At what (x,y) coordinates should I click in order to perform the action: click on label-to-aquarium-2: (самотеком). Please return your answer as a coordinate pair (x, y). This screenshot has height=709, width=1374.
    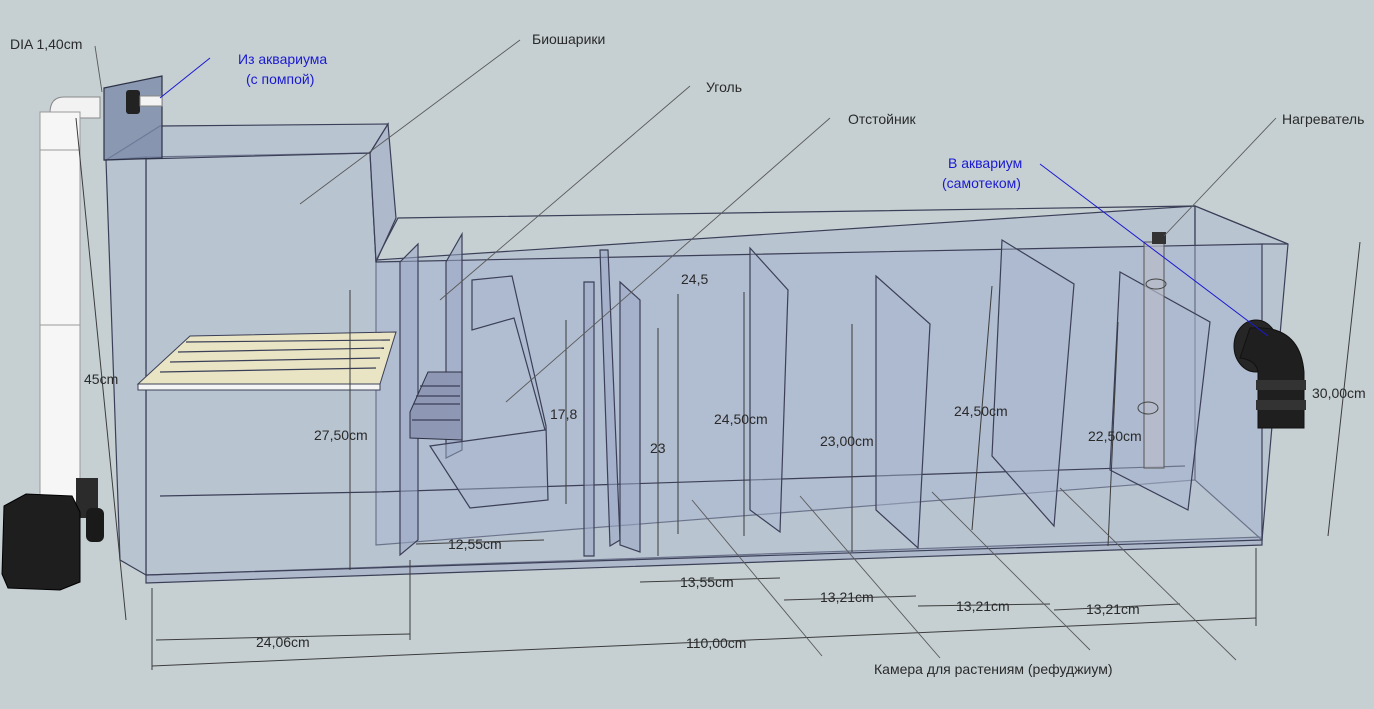
    Looking at the image, I should click on (981, 183).